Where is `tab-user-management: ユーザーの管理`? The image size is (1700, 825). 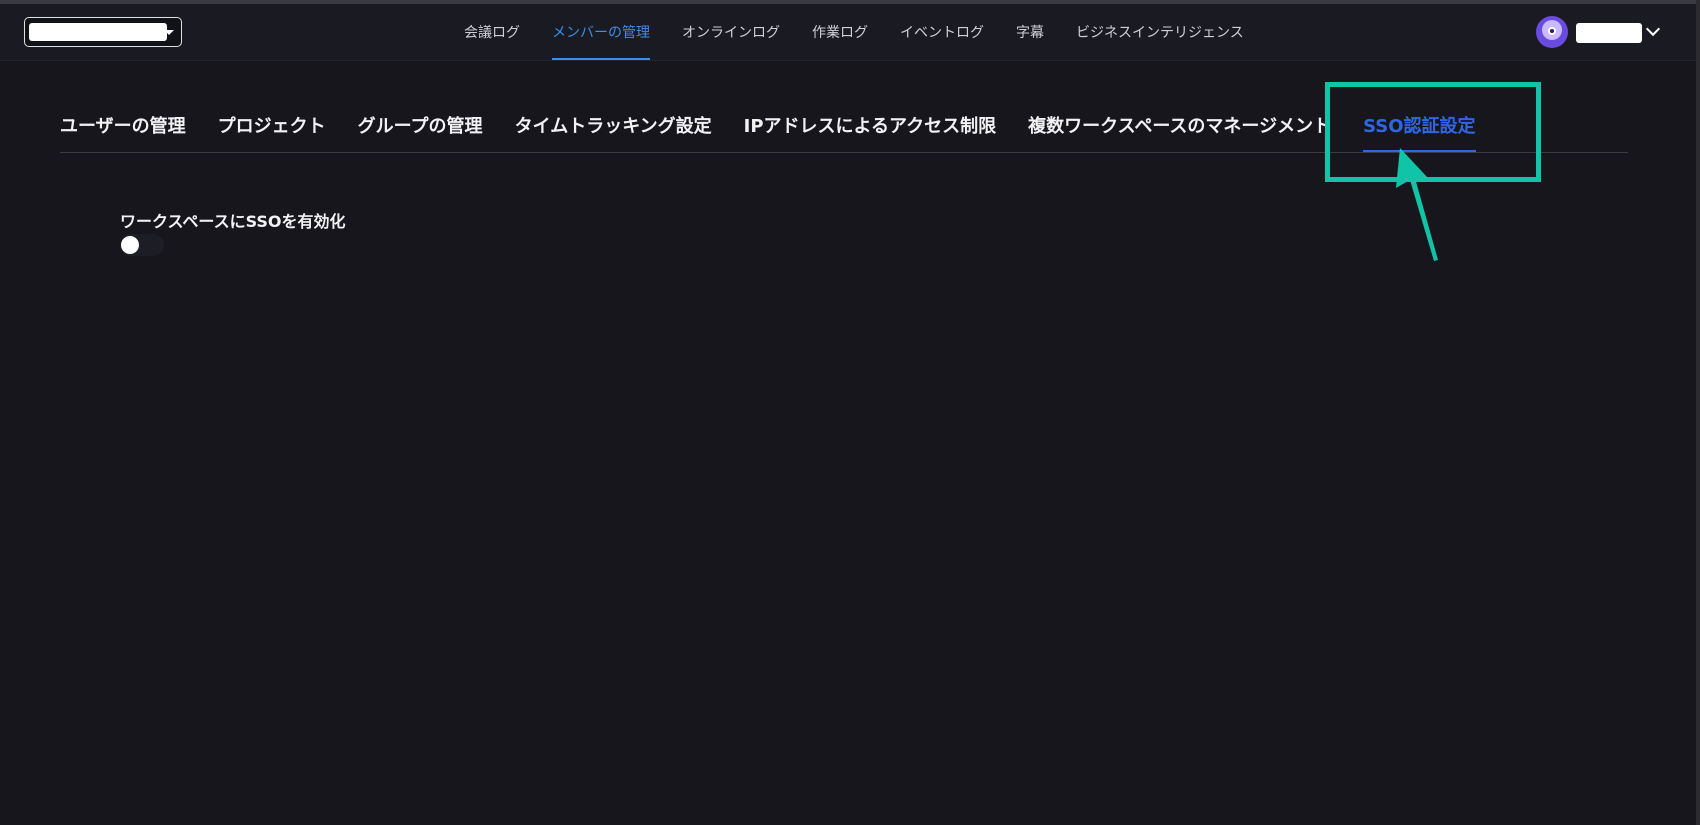
tab-user-management: ユーザーの管理 is located at coordinates (123, 127).